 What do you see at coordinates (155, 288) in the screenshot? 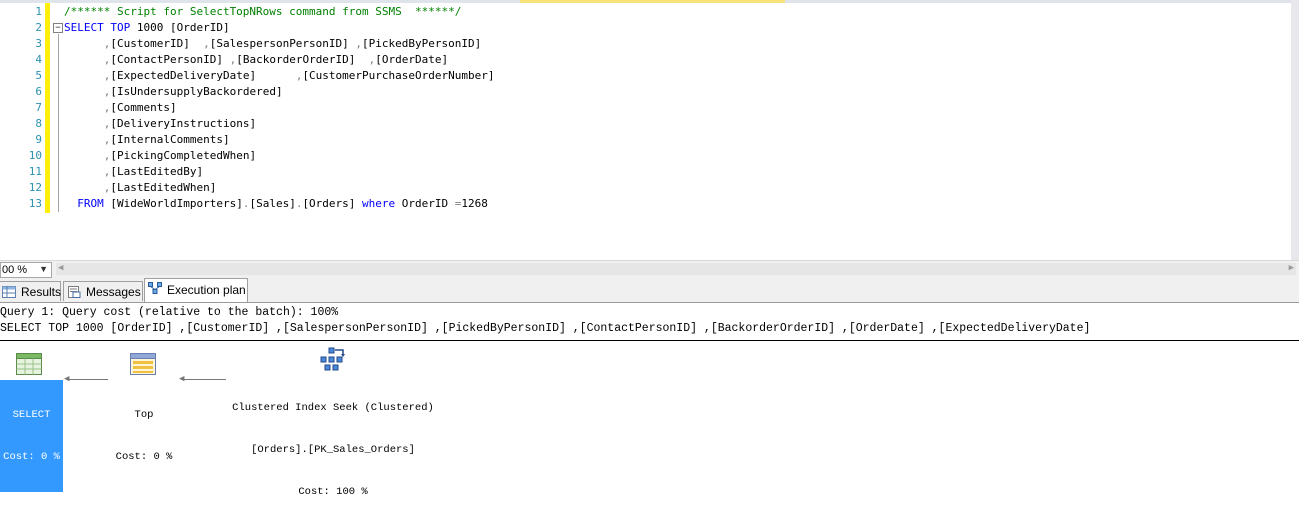
I see `execution-plan-icon` at bounding box center [155, 288].